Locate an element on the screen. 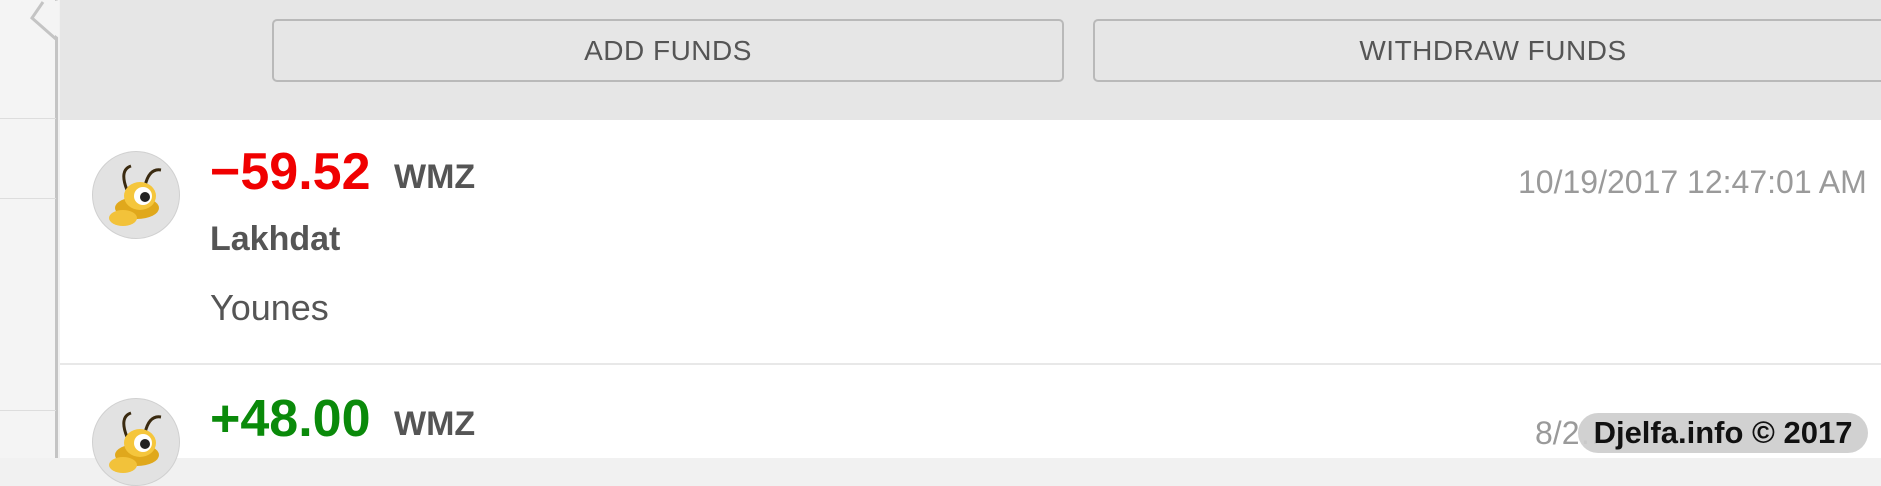 The width and height of the screenshot is (1881, 486). add-funds-button: ADD FUNDS is located at coordinates (668, 50).